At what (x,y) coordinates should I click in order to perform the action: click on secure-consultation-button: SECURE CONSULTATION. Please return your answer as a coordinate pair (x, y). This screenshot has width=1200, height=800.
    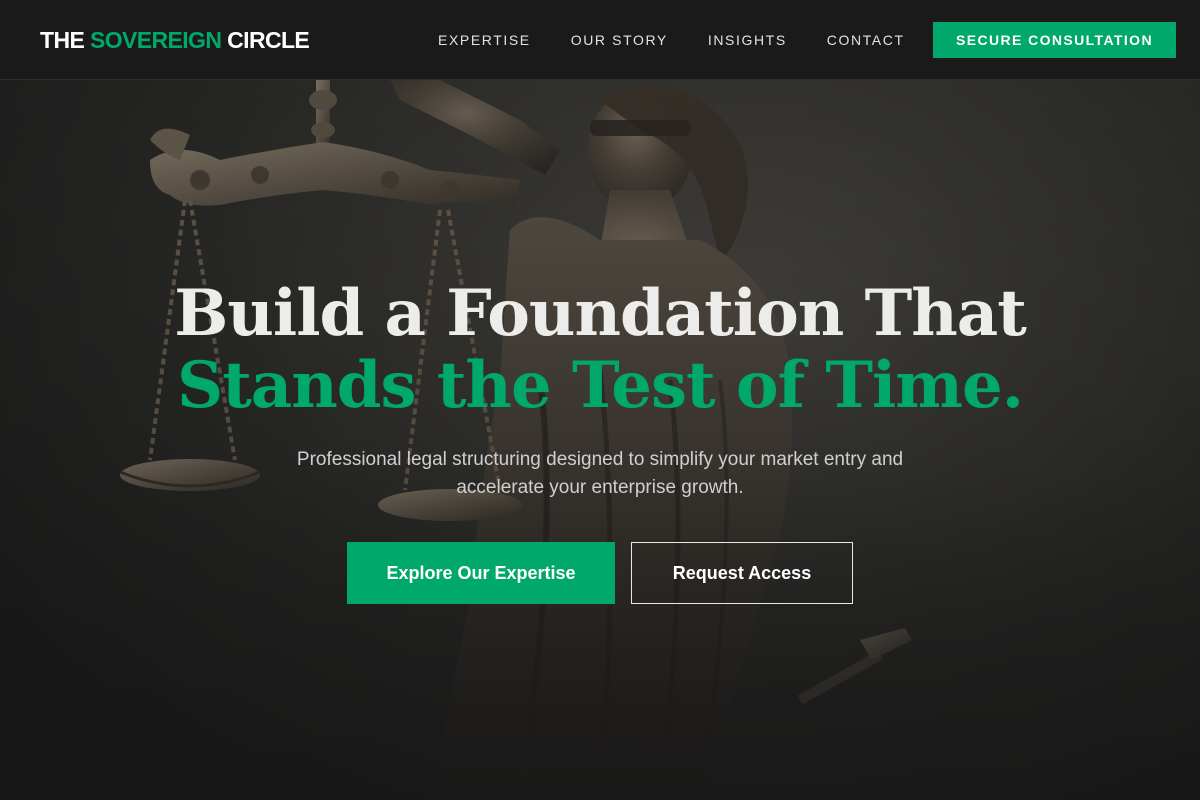
    Looking at the image, I should click on (1054, 40).